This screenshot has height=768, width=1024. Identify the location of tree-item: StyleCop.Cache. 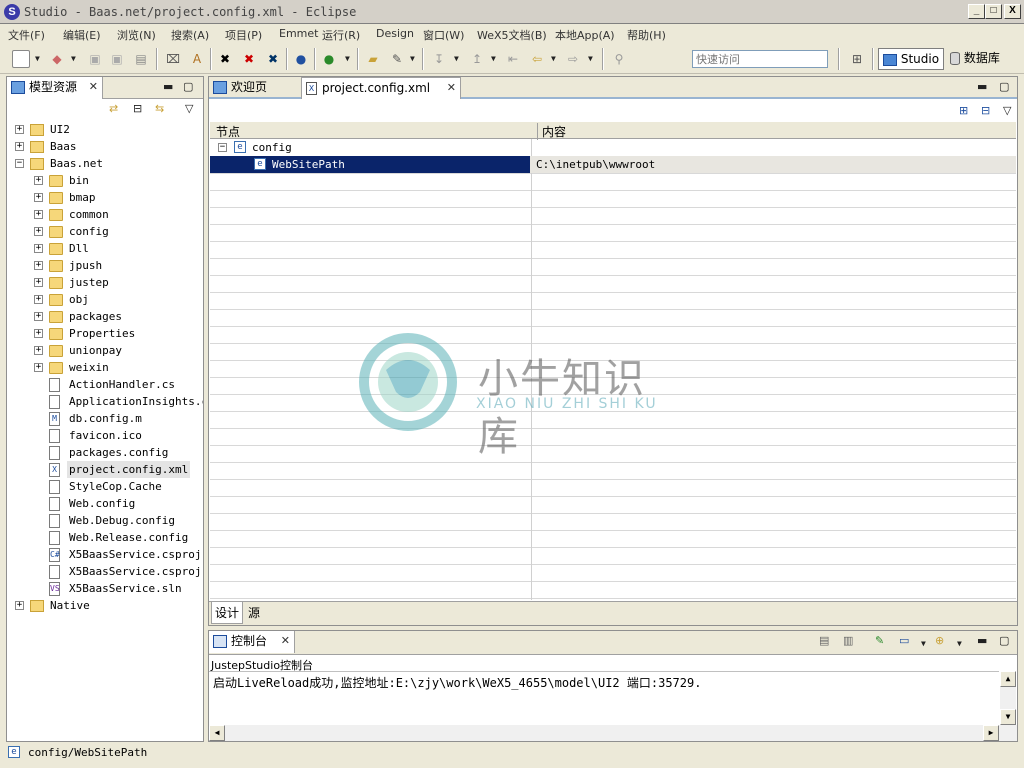
(105, 486).